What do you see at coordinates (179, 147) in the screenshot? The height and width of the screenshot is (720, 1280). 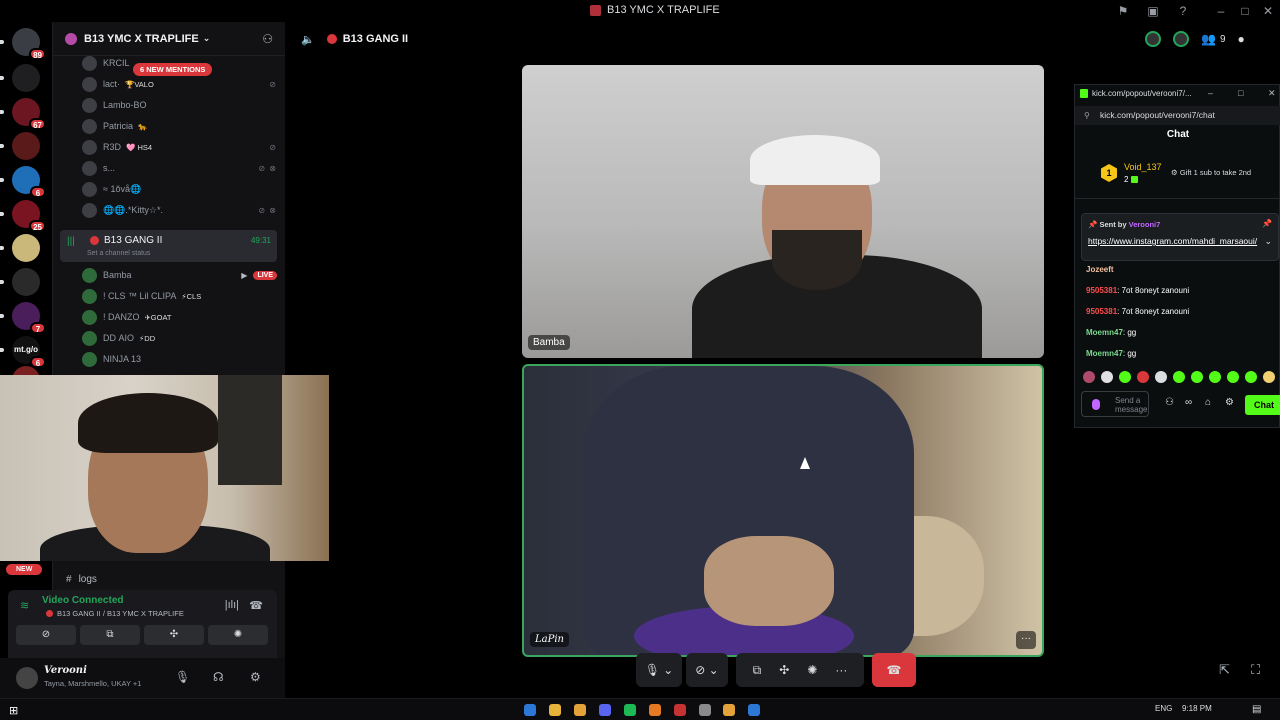 I see `voice-user: R3D 🩷 HS4 ⊘` at bounding box center [179, 147].